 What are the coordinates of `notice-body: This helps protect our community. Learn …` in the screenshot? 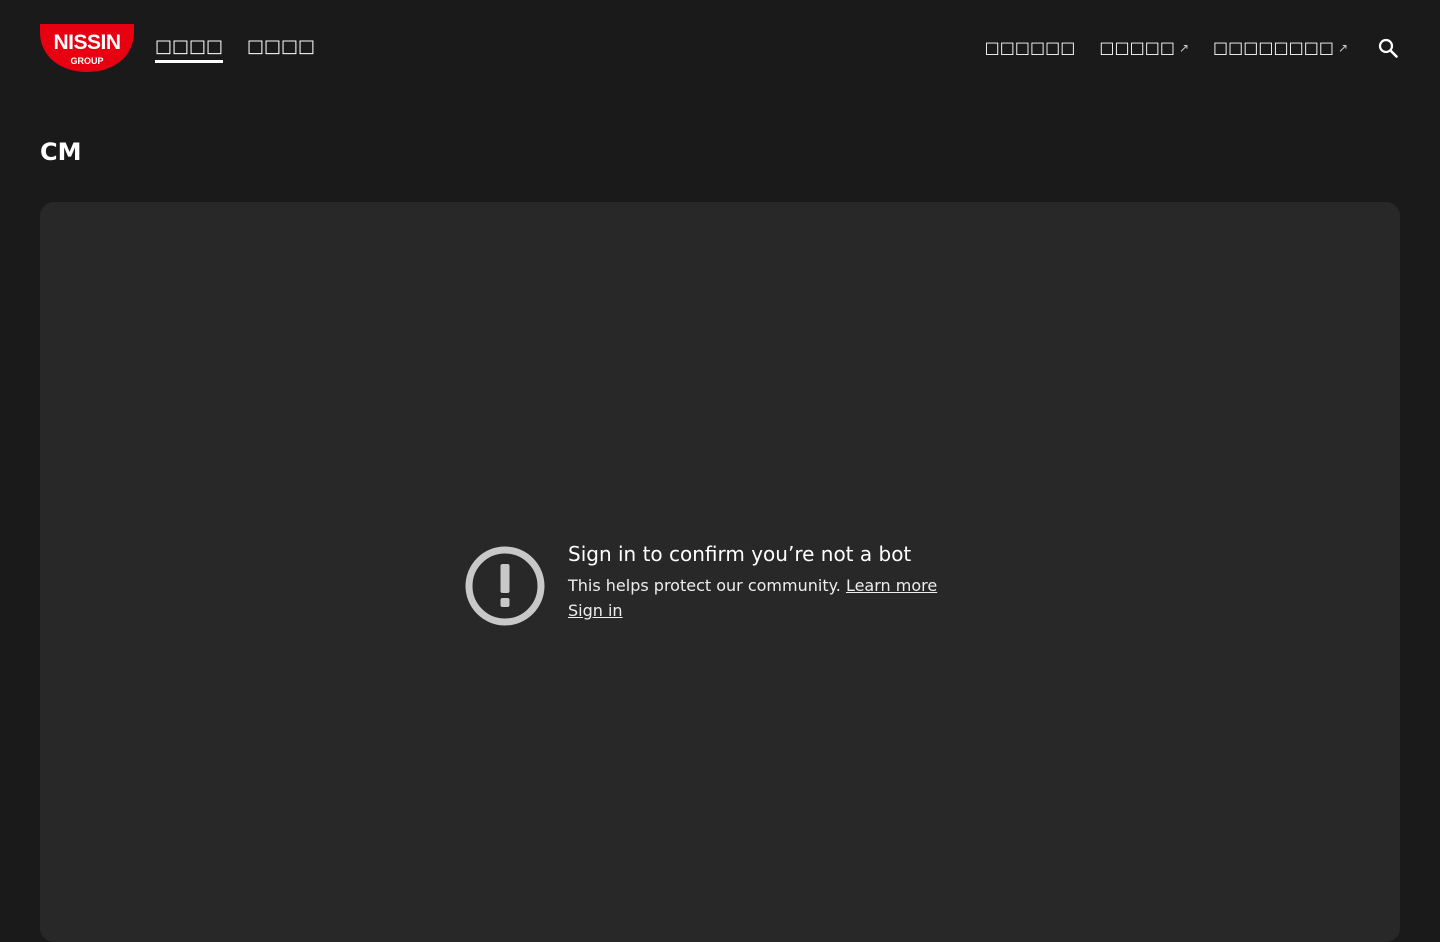 It's located at (752, 586).